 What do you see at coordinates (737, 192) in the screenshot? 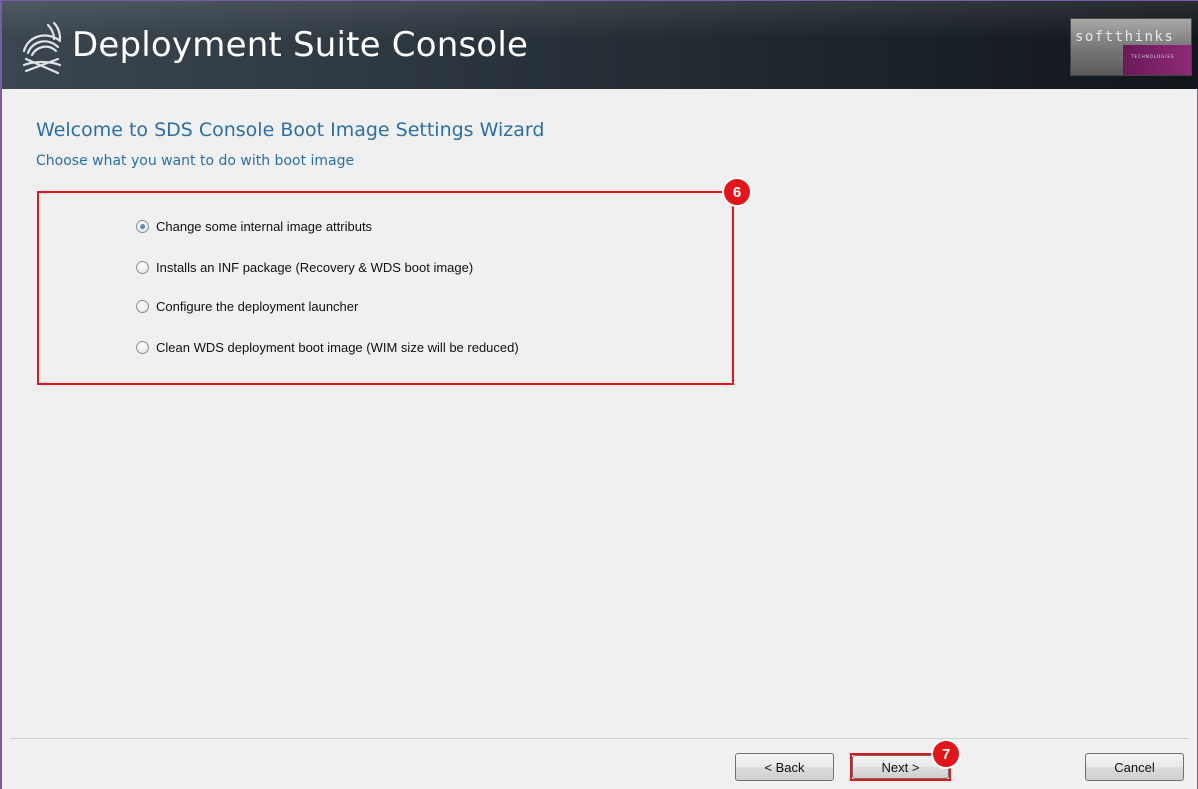
I see `step-badge-6: 6` at bounding box center [737, 192].